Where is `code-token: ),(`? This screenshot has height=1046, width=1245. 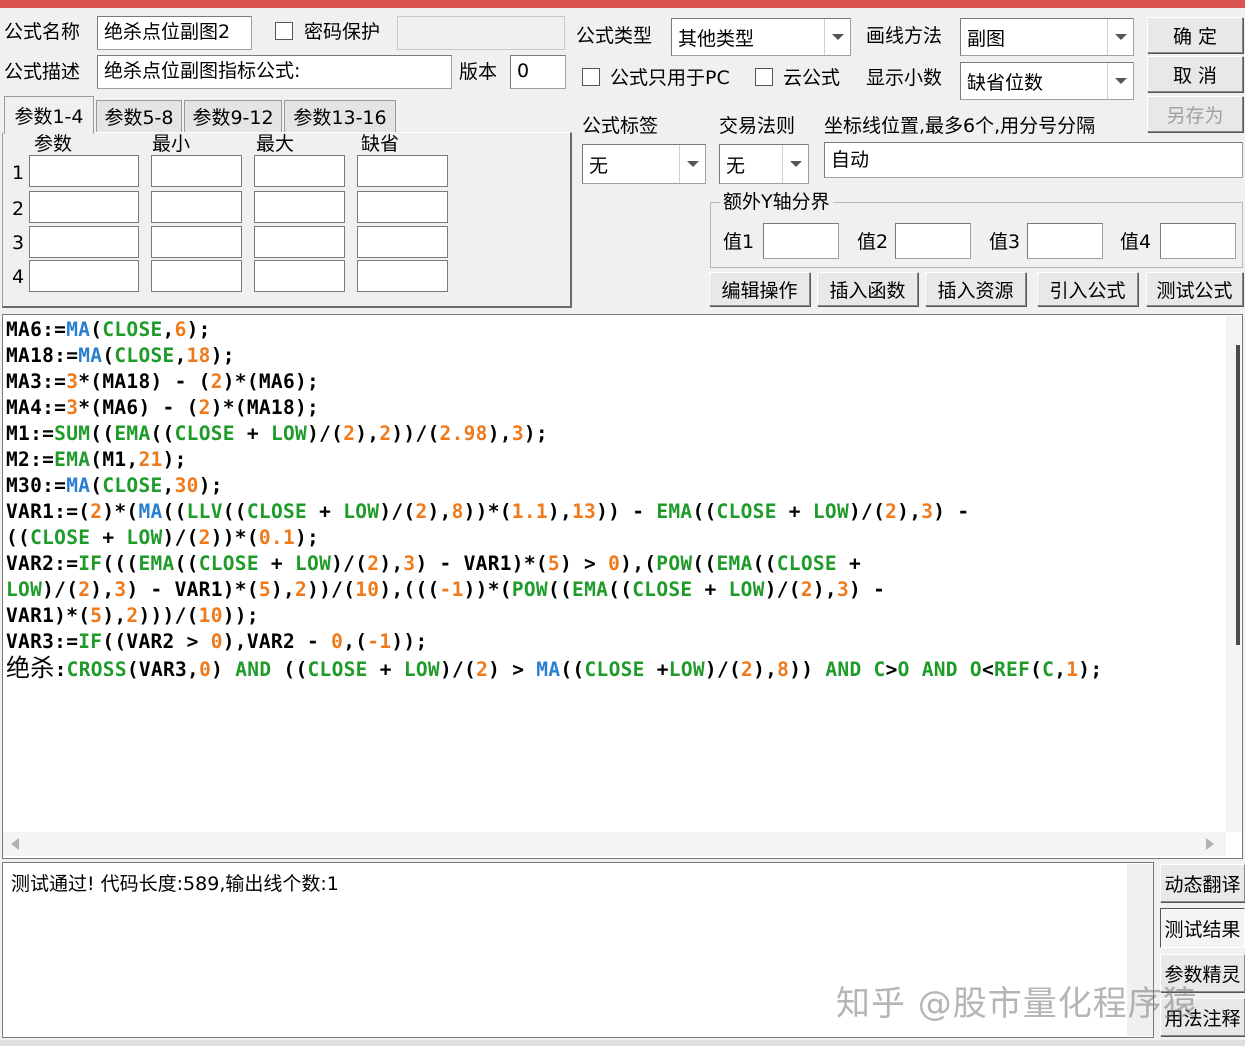 code-token: ),( is located at coordinates (638, 563).